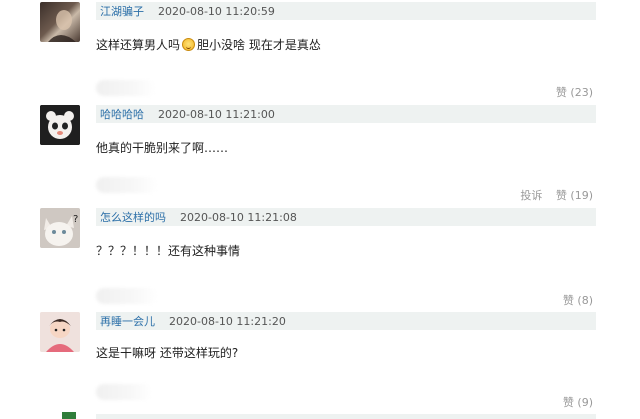 This screenshot has width=640, height=419. I want to click on comment-text: 这是干嘛呀 还带这样玩的?, so click(167, 352).